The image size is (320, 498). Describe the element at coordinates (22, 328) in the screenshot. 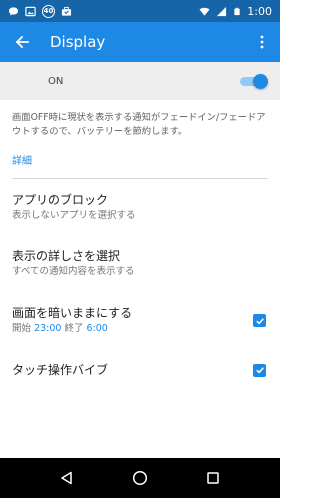

I see `start-label: 開始` at that location.